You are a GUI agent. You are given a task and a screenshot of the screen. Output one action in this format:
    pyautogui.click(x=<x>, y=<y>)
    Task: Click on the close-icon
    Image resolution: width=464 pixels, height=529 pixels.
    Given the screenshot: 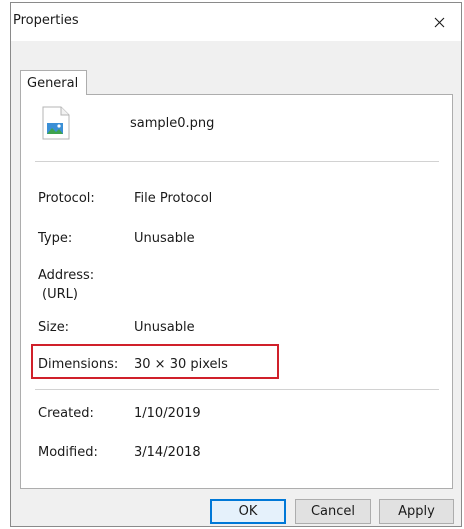 What is the action you would take?
    pyautogui.click(x=439, y=22)
    